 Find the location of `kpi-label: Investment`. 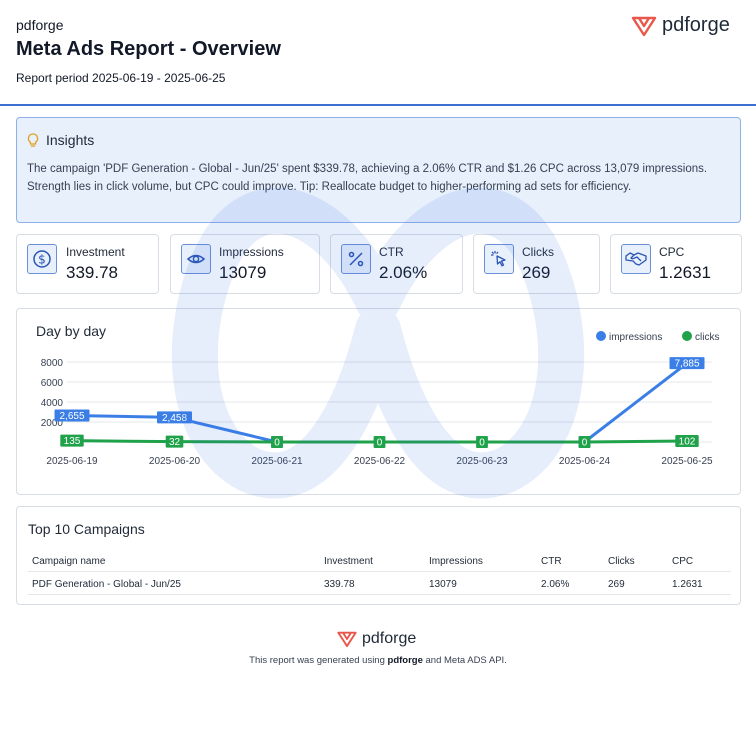

kpi-label: Investment is located at coordinates (95, 252).